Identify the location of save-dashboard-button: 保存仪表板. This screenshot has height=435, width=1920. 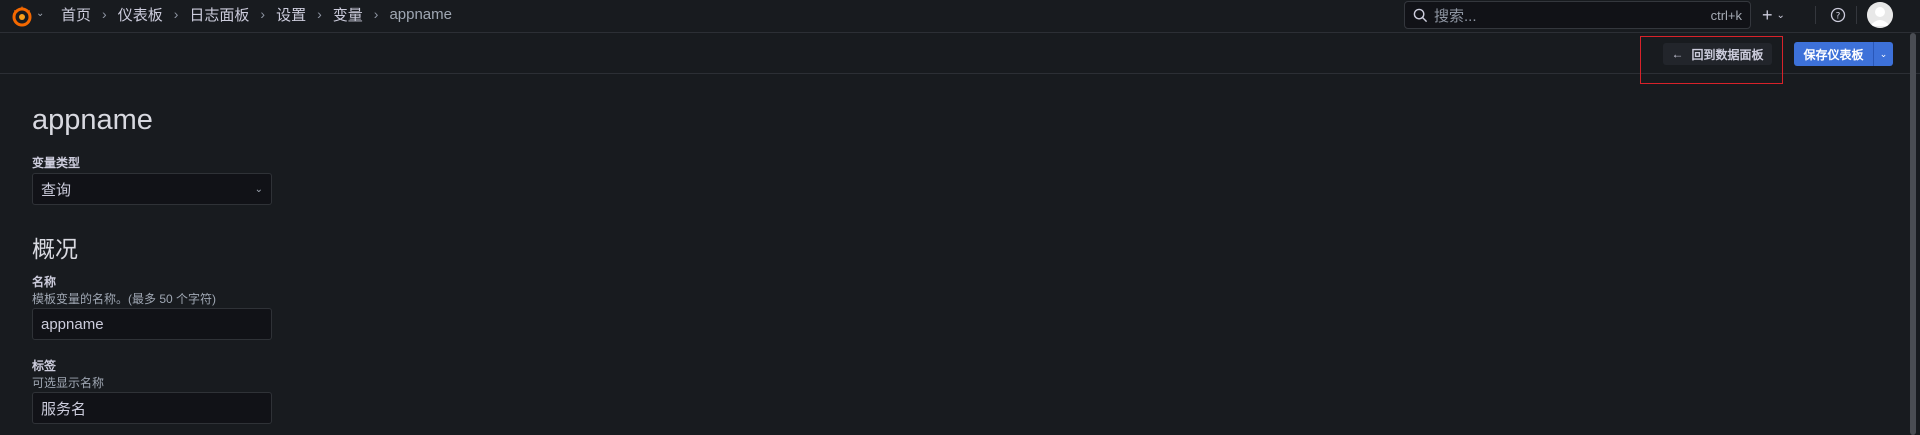
(1833, 54).